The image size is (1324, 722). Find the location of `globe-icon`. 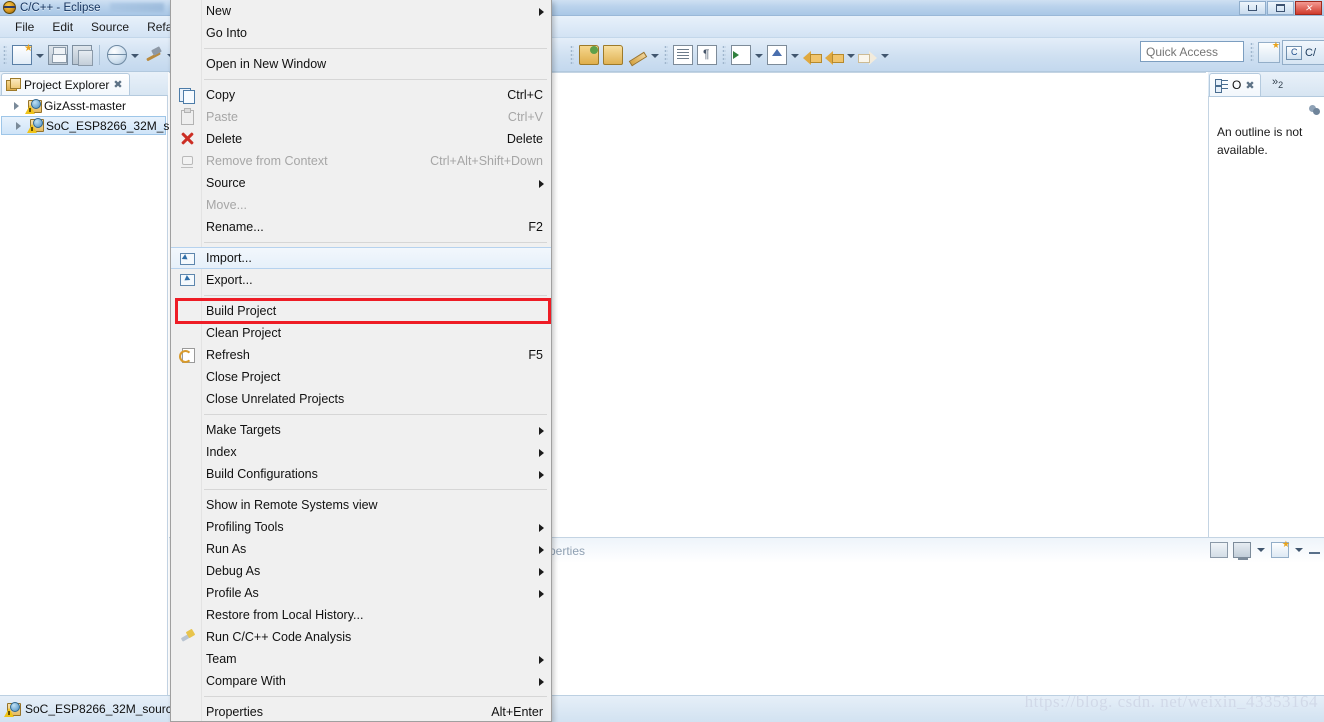

globe-icon is located at coordinates (117, 54).